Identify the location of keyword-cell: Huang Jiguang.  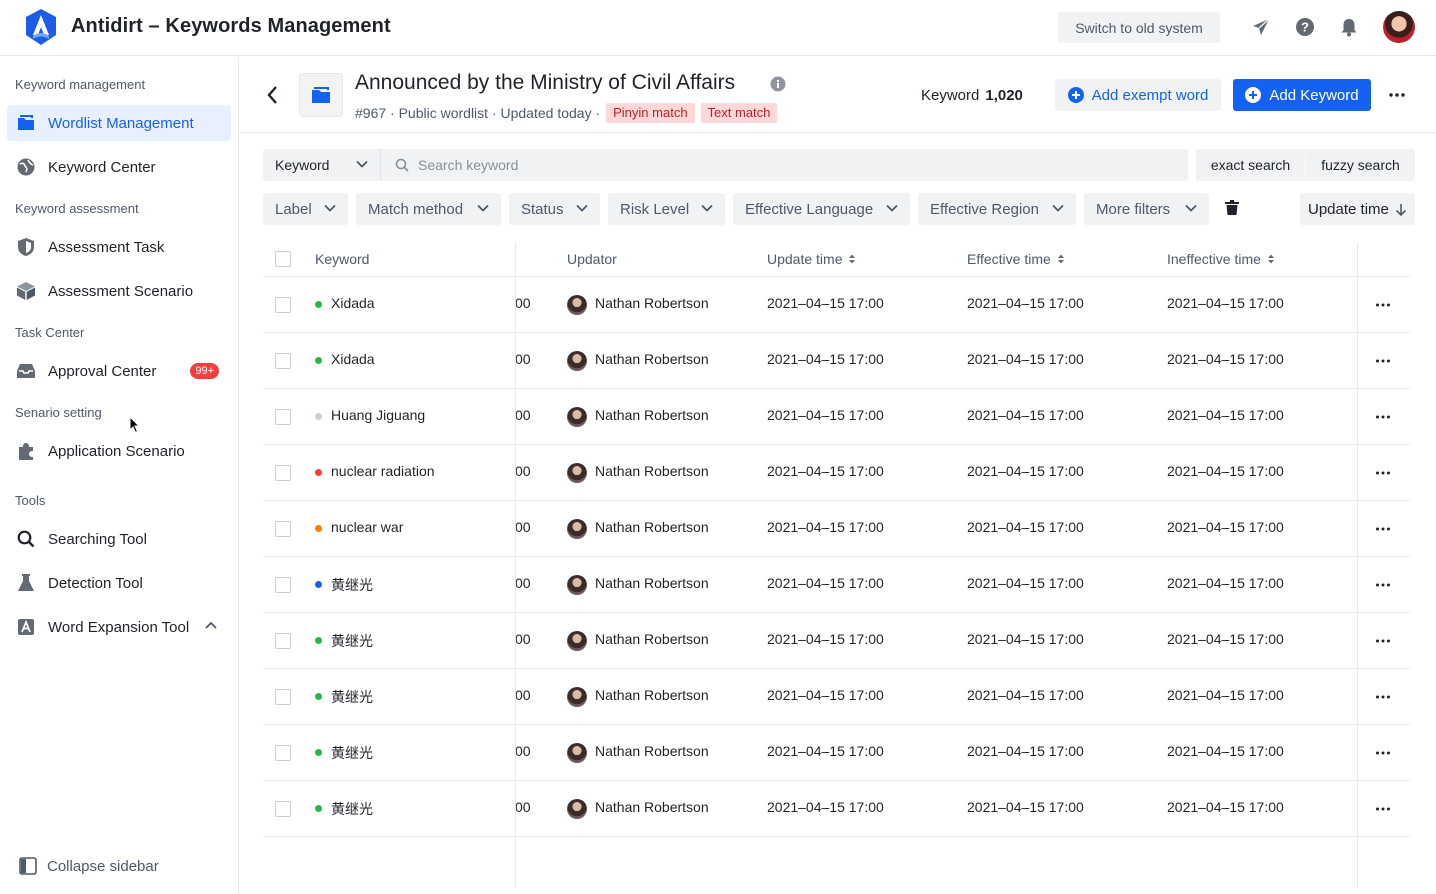
(378, 415).